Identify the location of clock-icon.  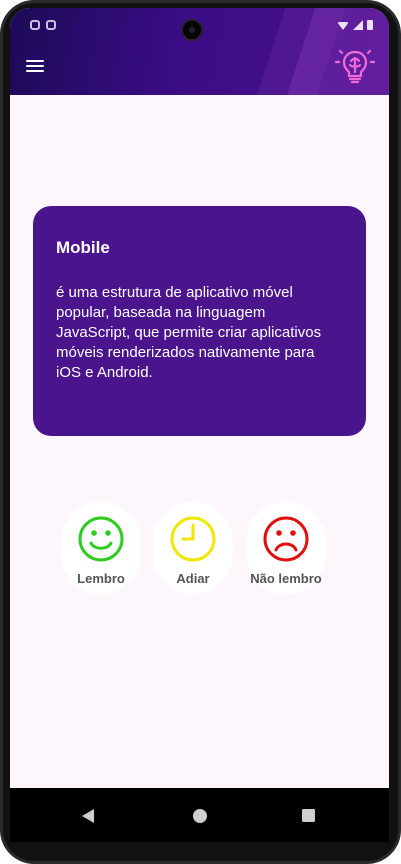
(193, 539).